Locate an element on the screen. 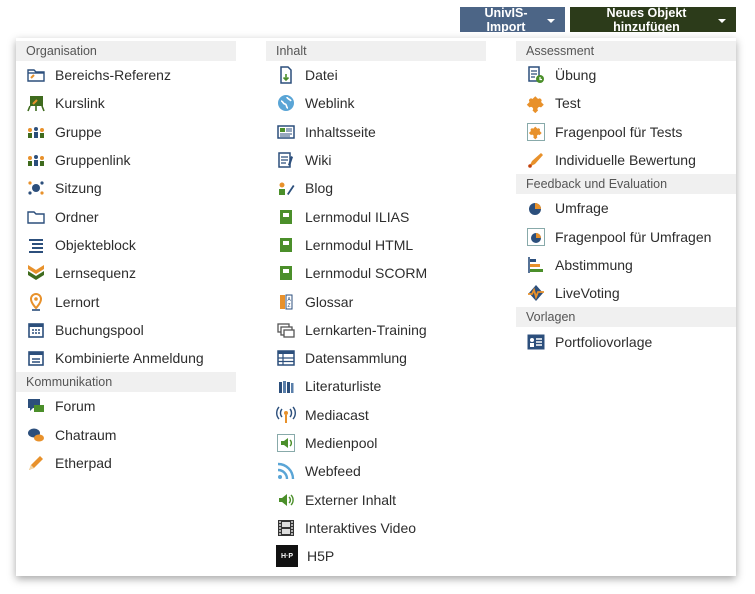  menu-item-sitzung: Sitzung is located at coordinates (126, 188).